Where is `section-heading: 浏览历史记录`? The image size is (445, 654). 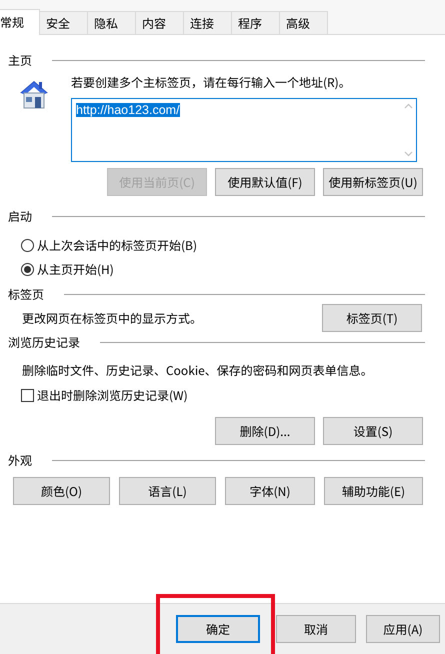 section-heading: 浏览历史记录 is located at coordinates (44, 342).